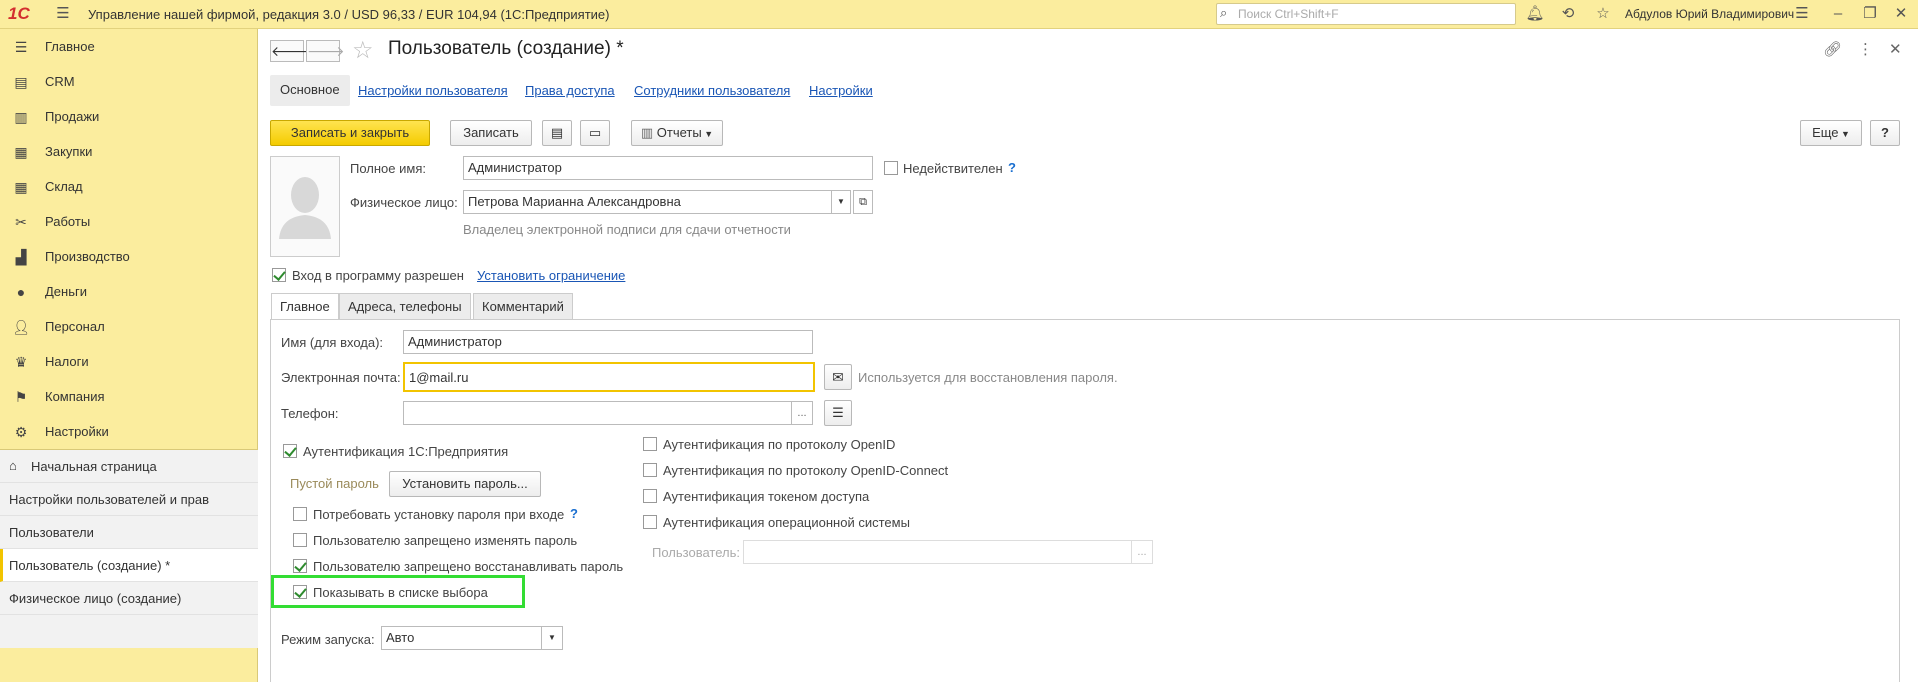 This screenshot has width=1918, height=682. What do you see at coordinates (938, 552) in the screenshot?
I see `os-user-input` at bounding box center [938, 552].